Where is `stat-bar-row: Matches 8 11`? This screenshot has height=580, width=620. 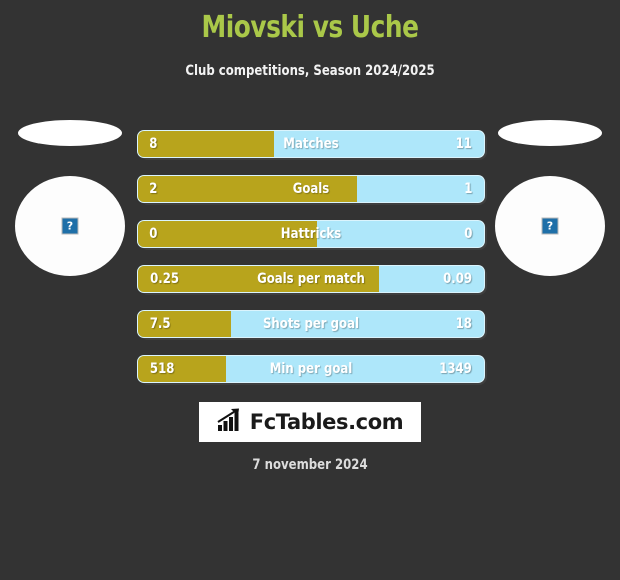
stat-bar-row: Matches 8 11 is located at coordinates (312, 145).